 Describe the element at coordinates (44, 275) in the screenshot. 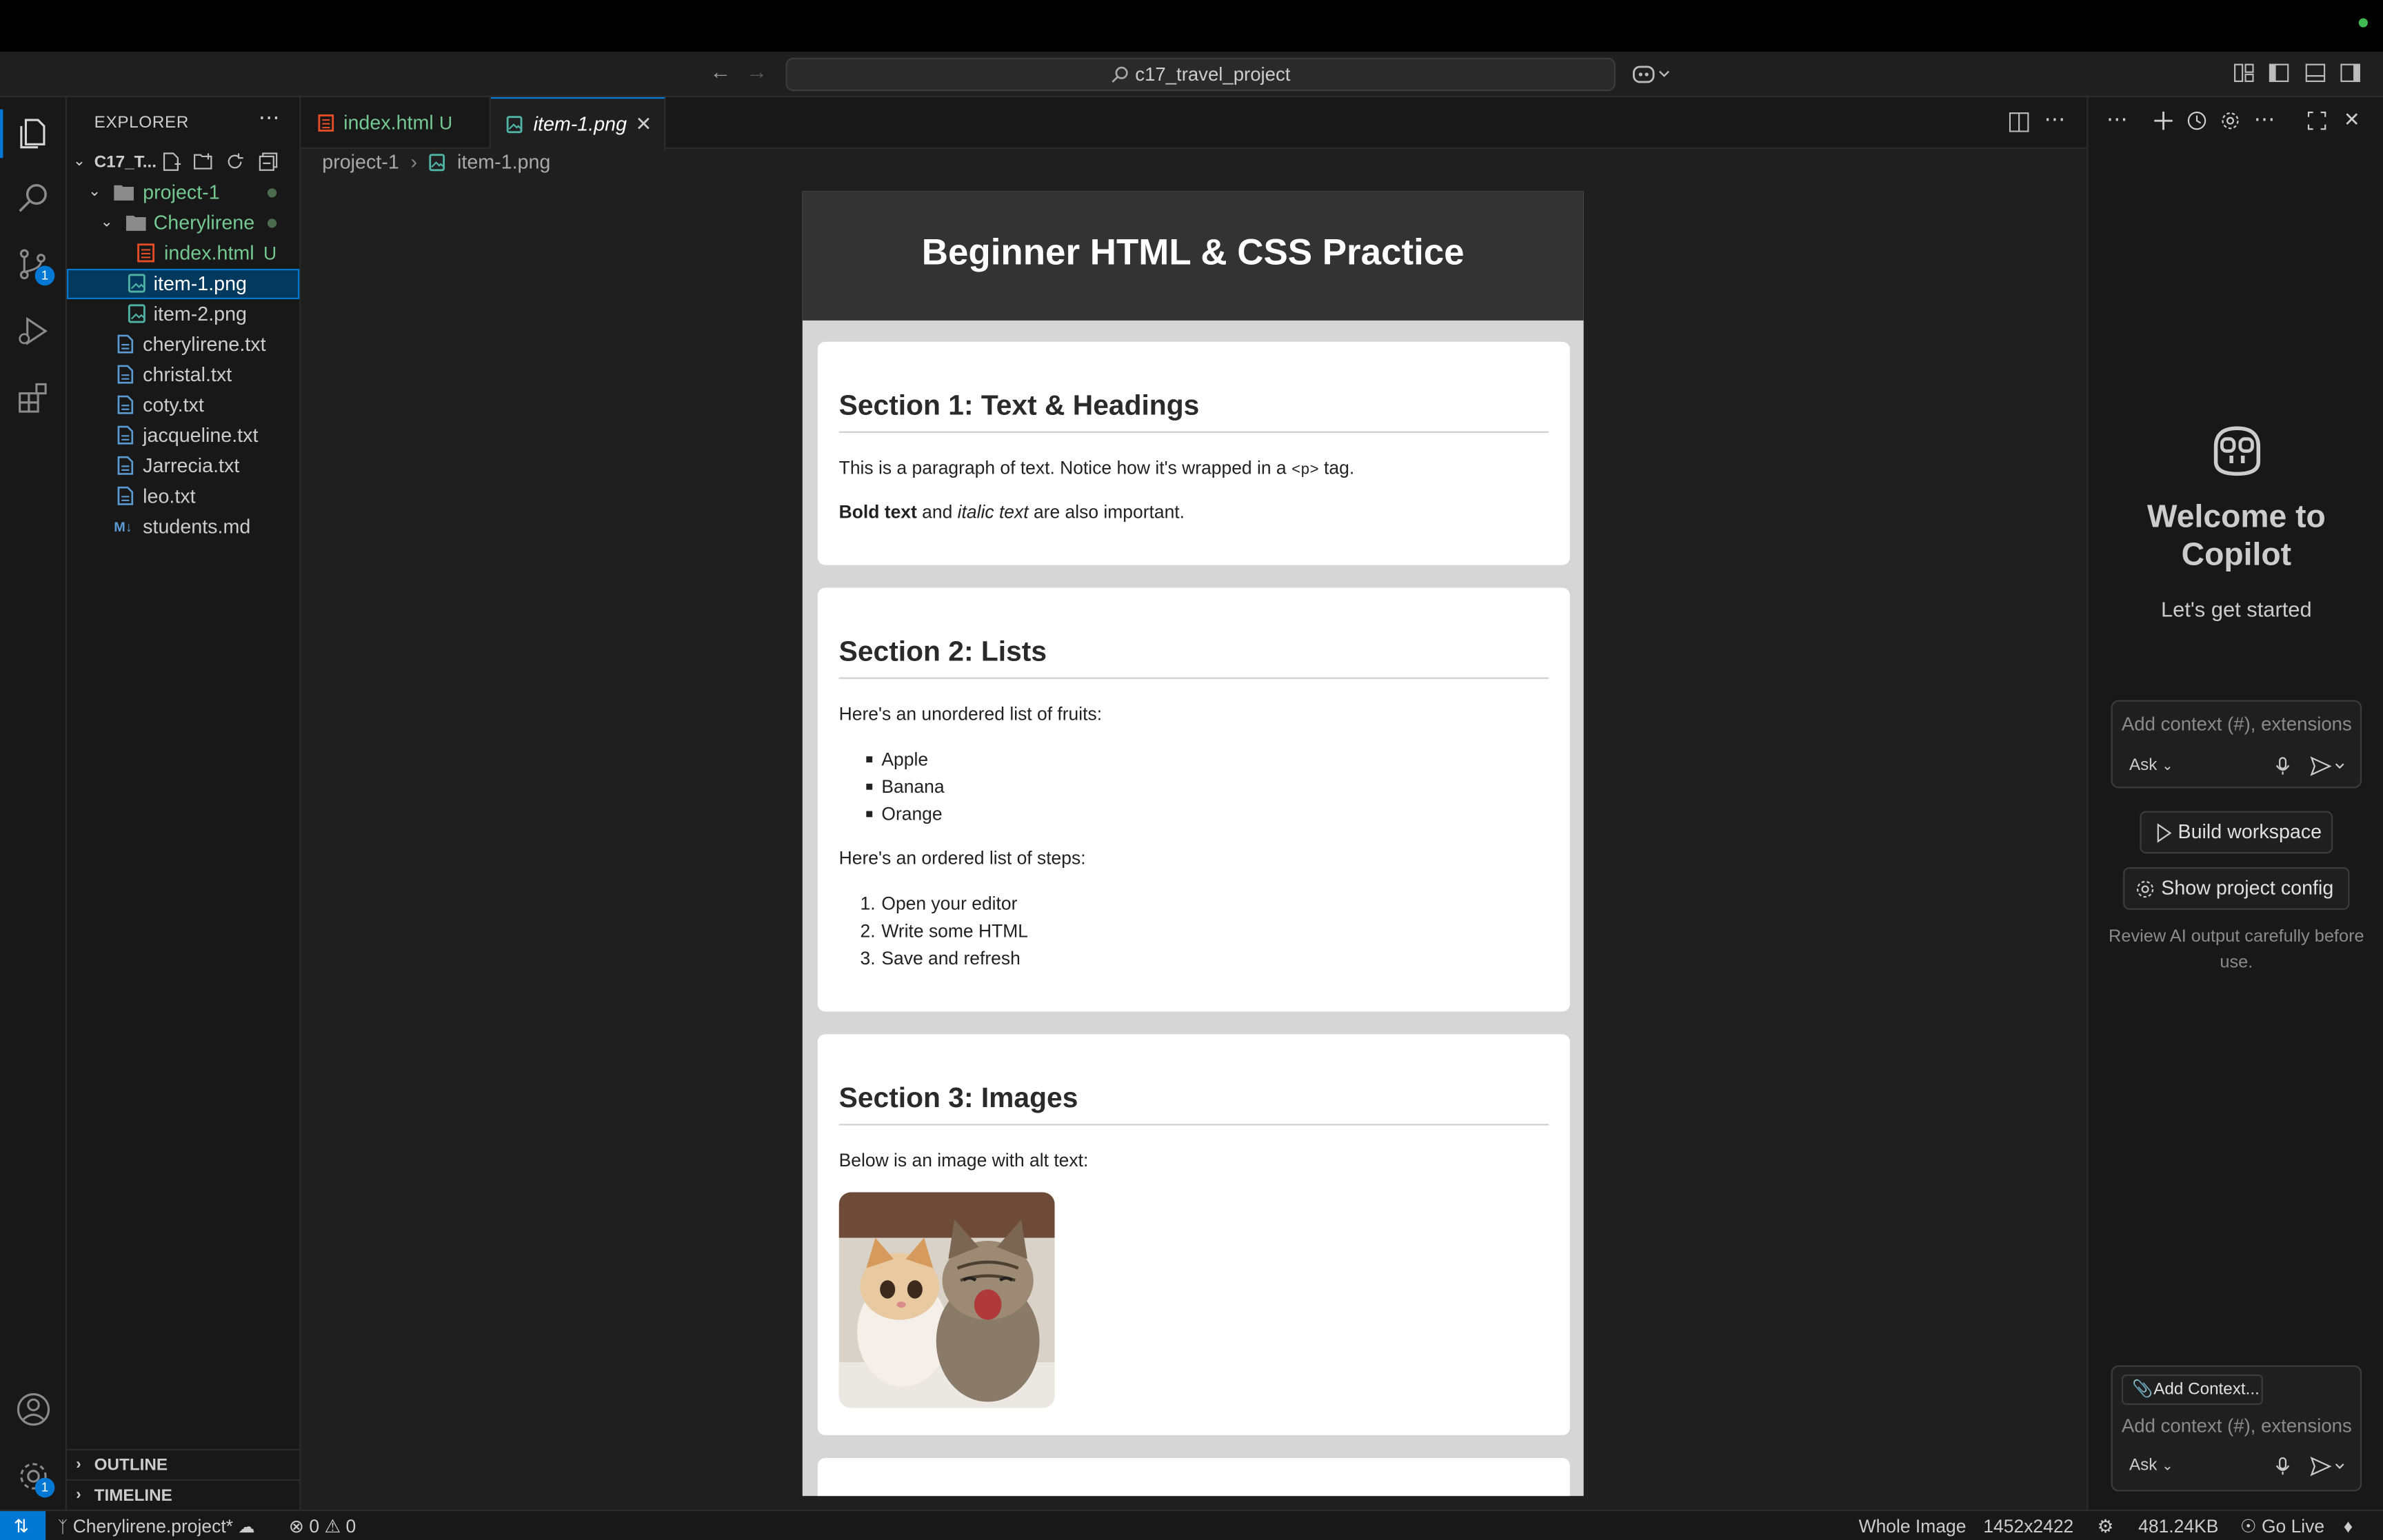

I see `scm-count-badge: 1` at that location.